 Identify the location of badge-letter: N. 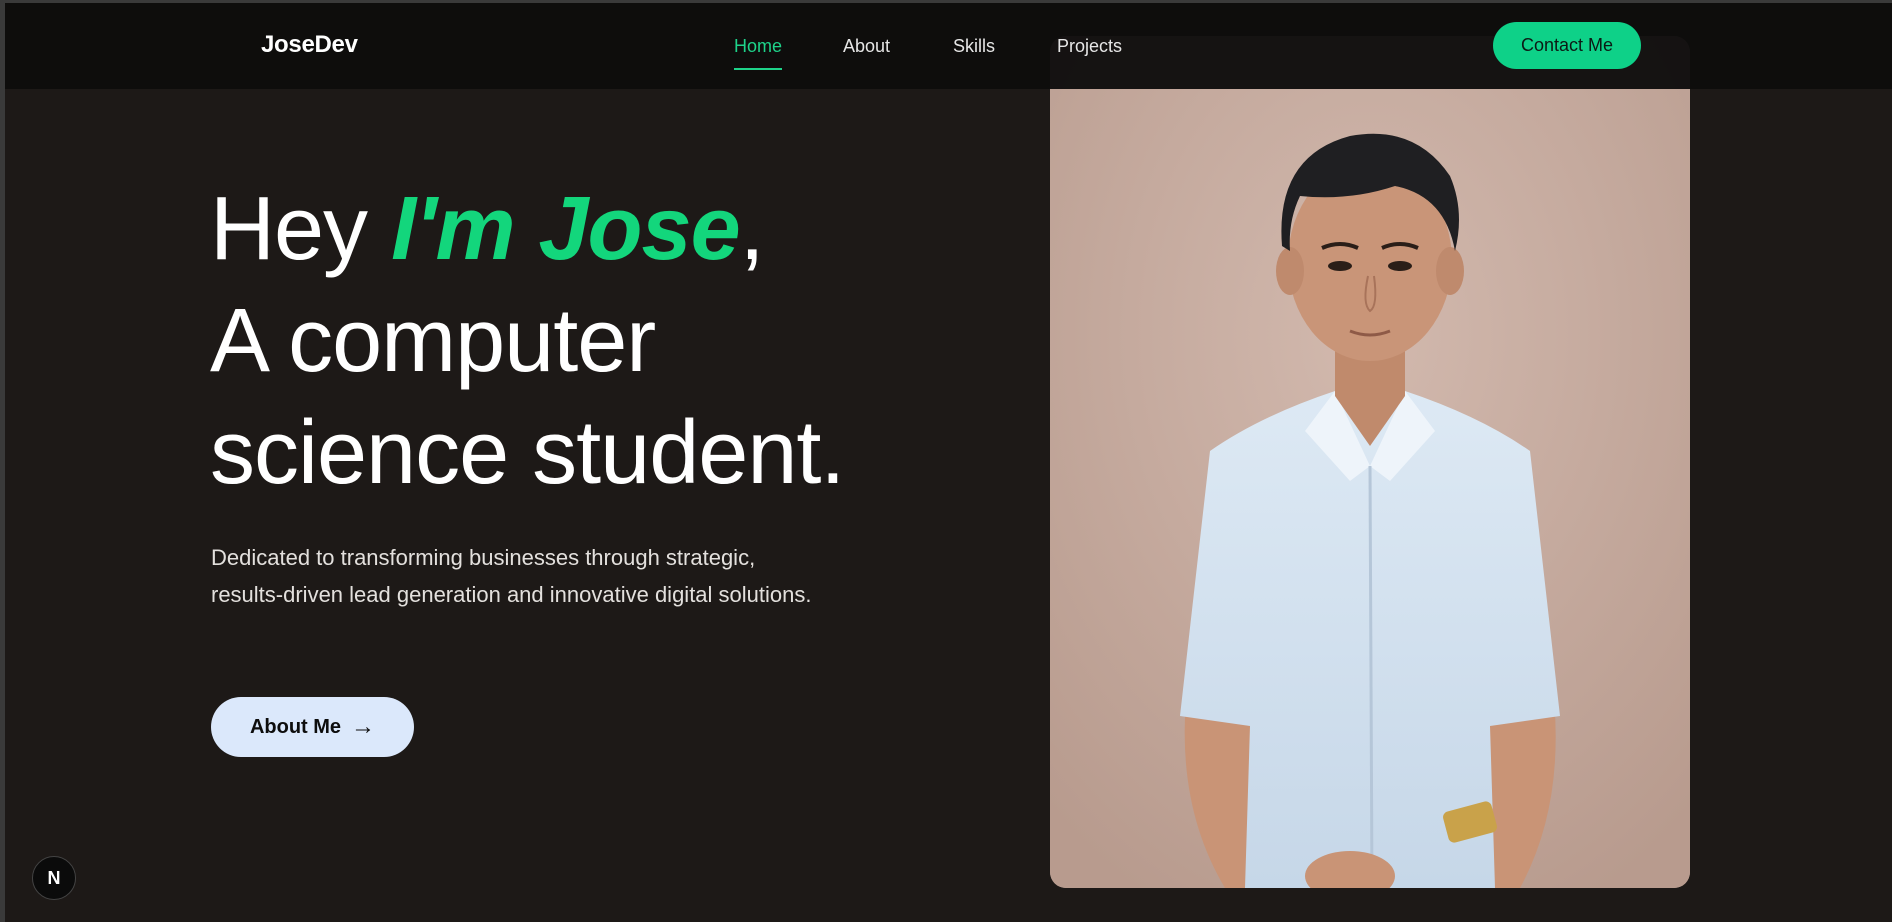
(54, 877).